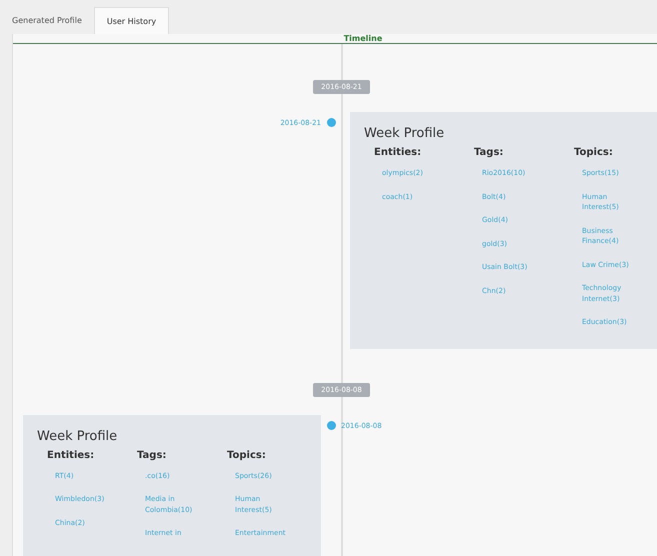 The height and width of the screenshot is (556, 657). Describe the element at coordinates (132, 20) in the screenshot. I see `tab: User History` at that location.